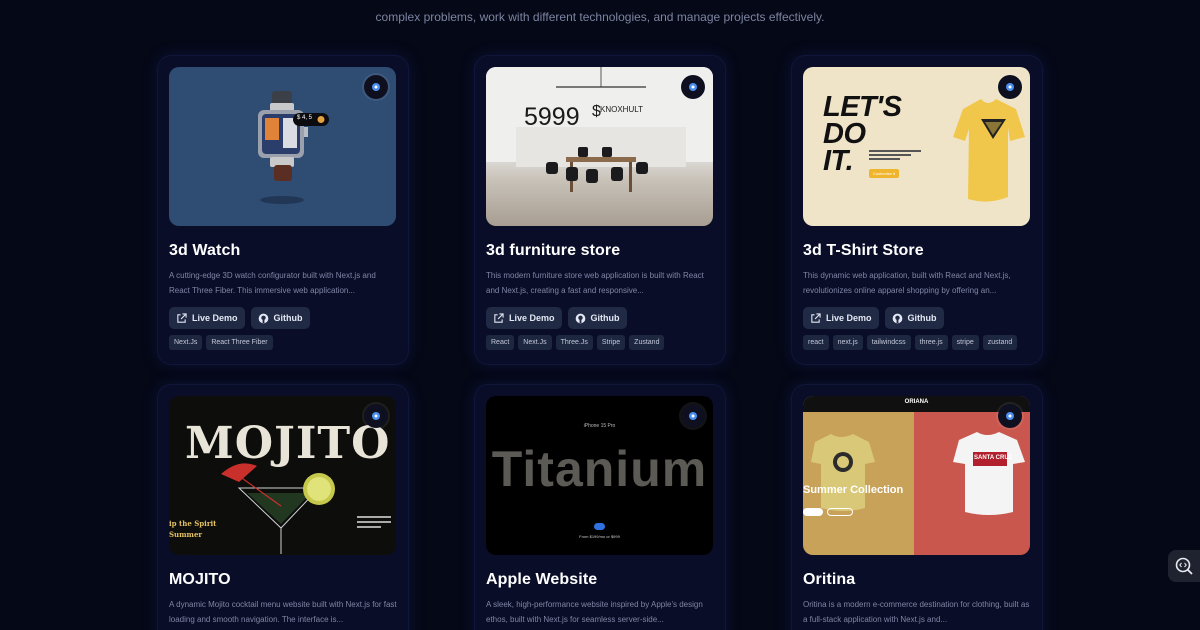  What do you see at coordinates (599, 536) in the screenshot?
I see `apple-price-text: From $199/mo or $999` at bounding box center [599, 536].